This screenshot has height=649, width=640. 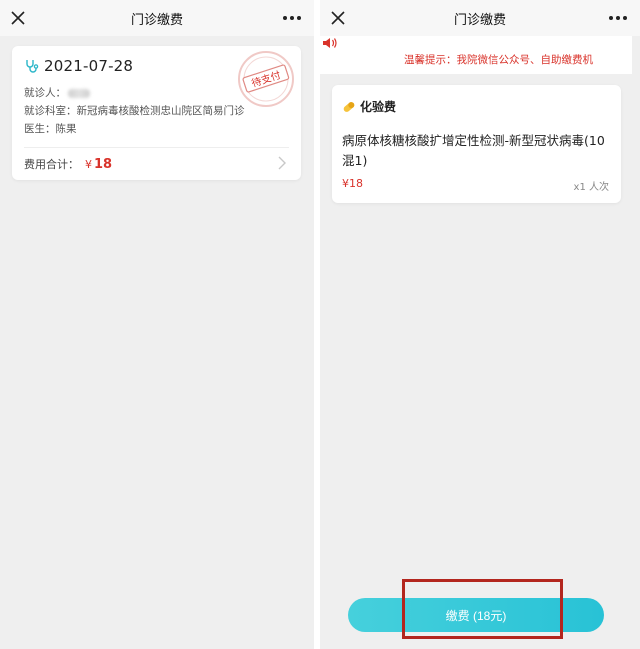 I want to click on doctor-label: 医生：, so click(x=40, y=129).